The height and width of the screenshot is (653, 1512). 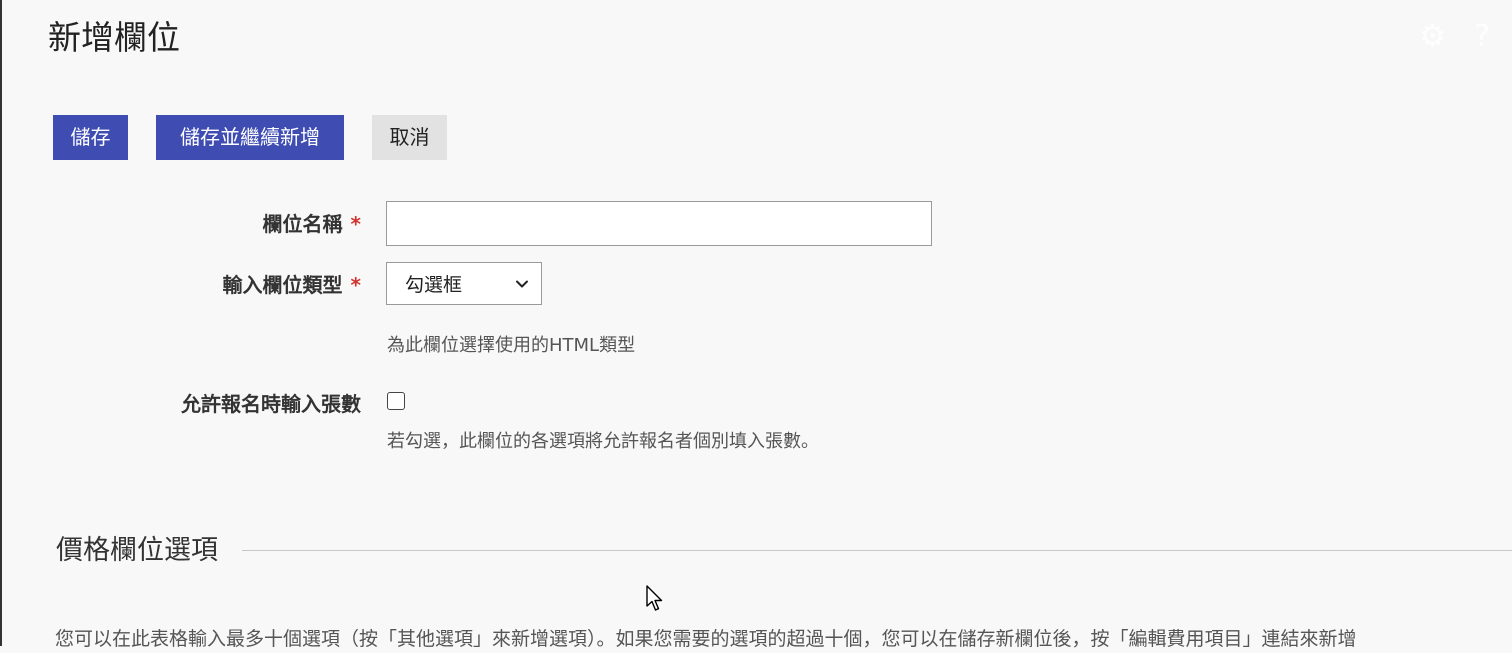 What do you see at coordinates (396, 401) in the screenshot?
I see `allow-quantity-checkbox` at bounding box center [396, 401].